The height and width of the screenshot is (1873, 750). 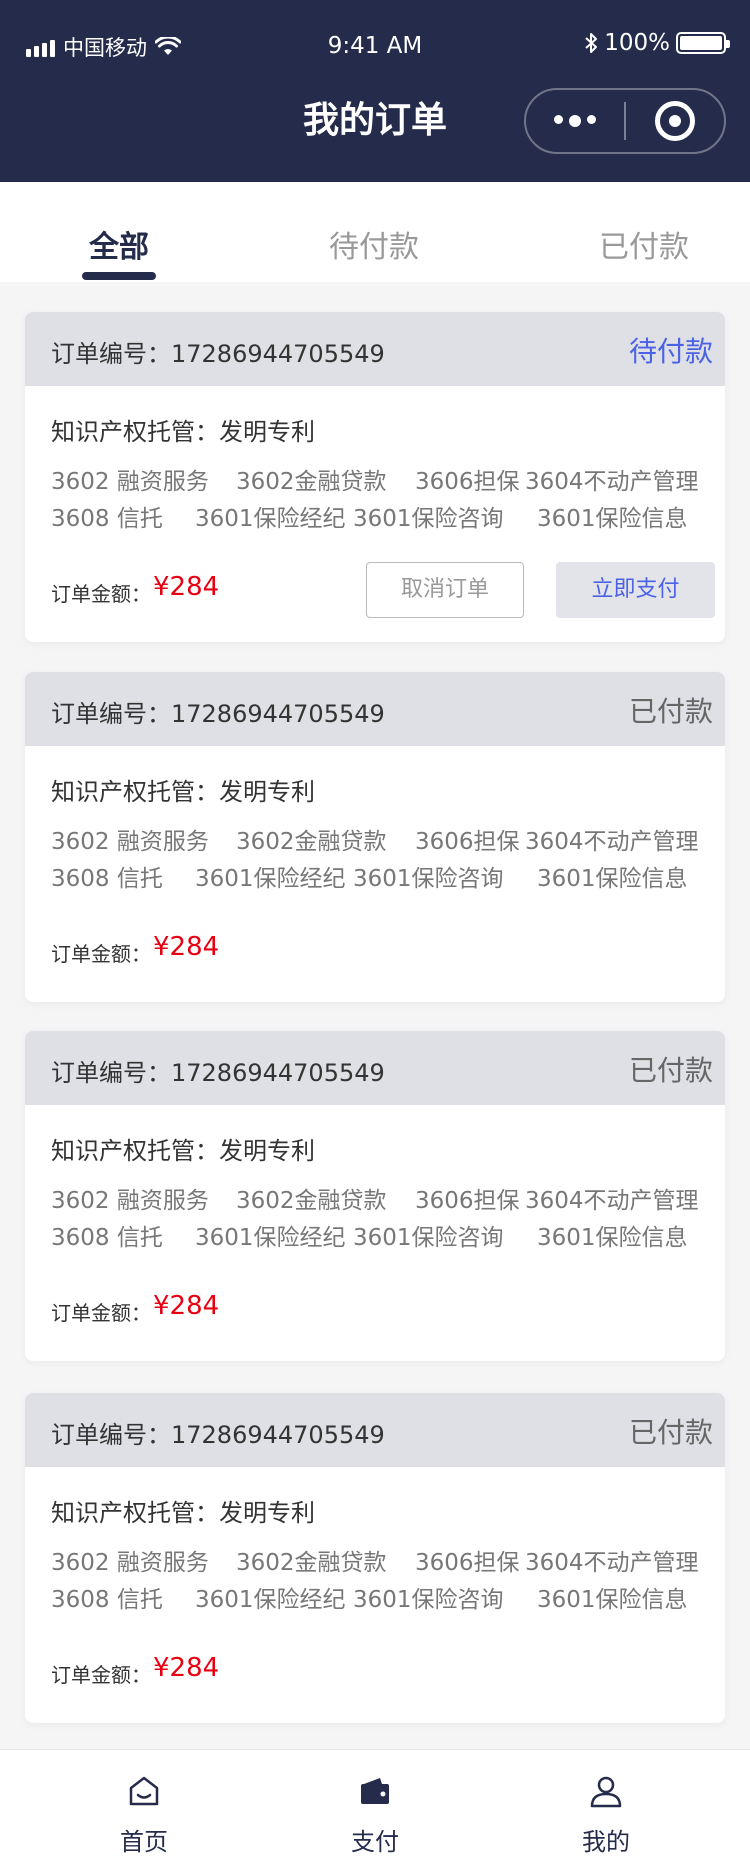 I want to click on battery-label: 100%, so click(x=637, y=43).